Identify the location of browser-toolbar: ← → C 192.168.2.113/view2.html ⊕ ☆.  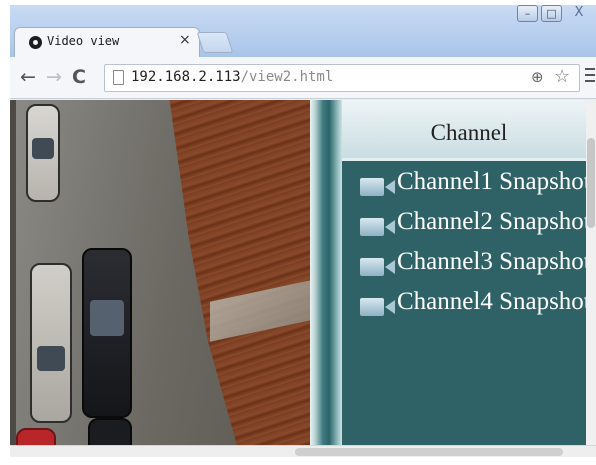
(303, 78).